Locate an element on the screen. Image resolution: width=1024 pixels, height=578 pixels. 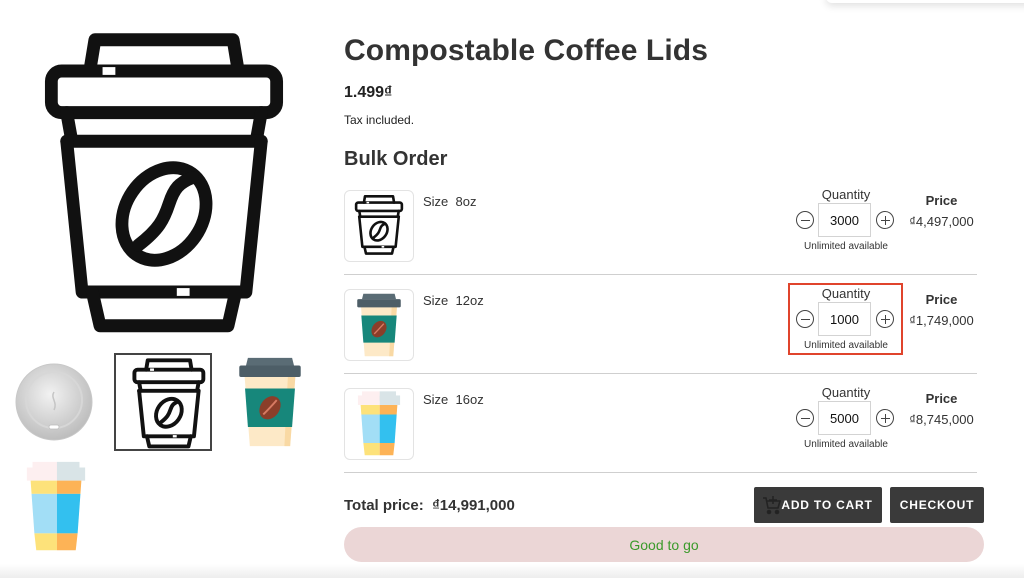
quantity-highlight-box is located at coordinates (845, 319).